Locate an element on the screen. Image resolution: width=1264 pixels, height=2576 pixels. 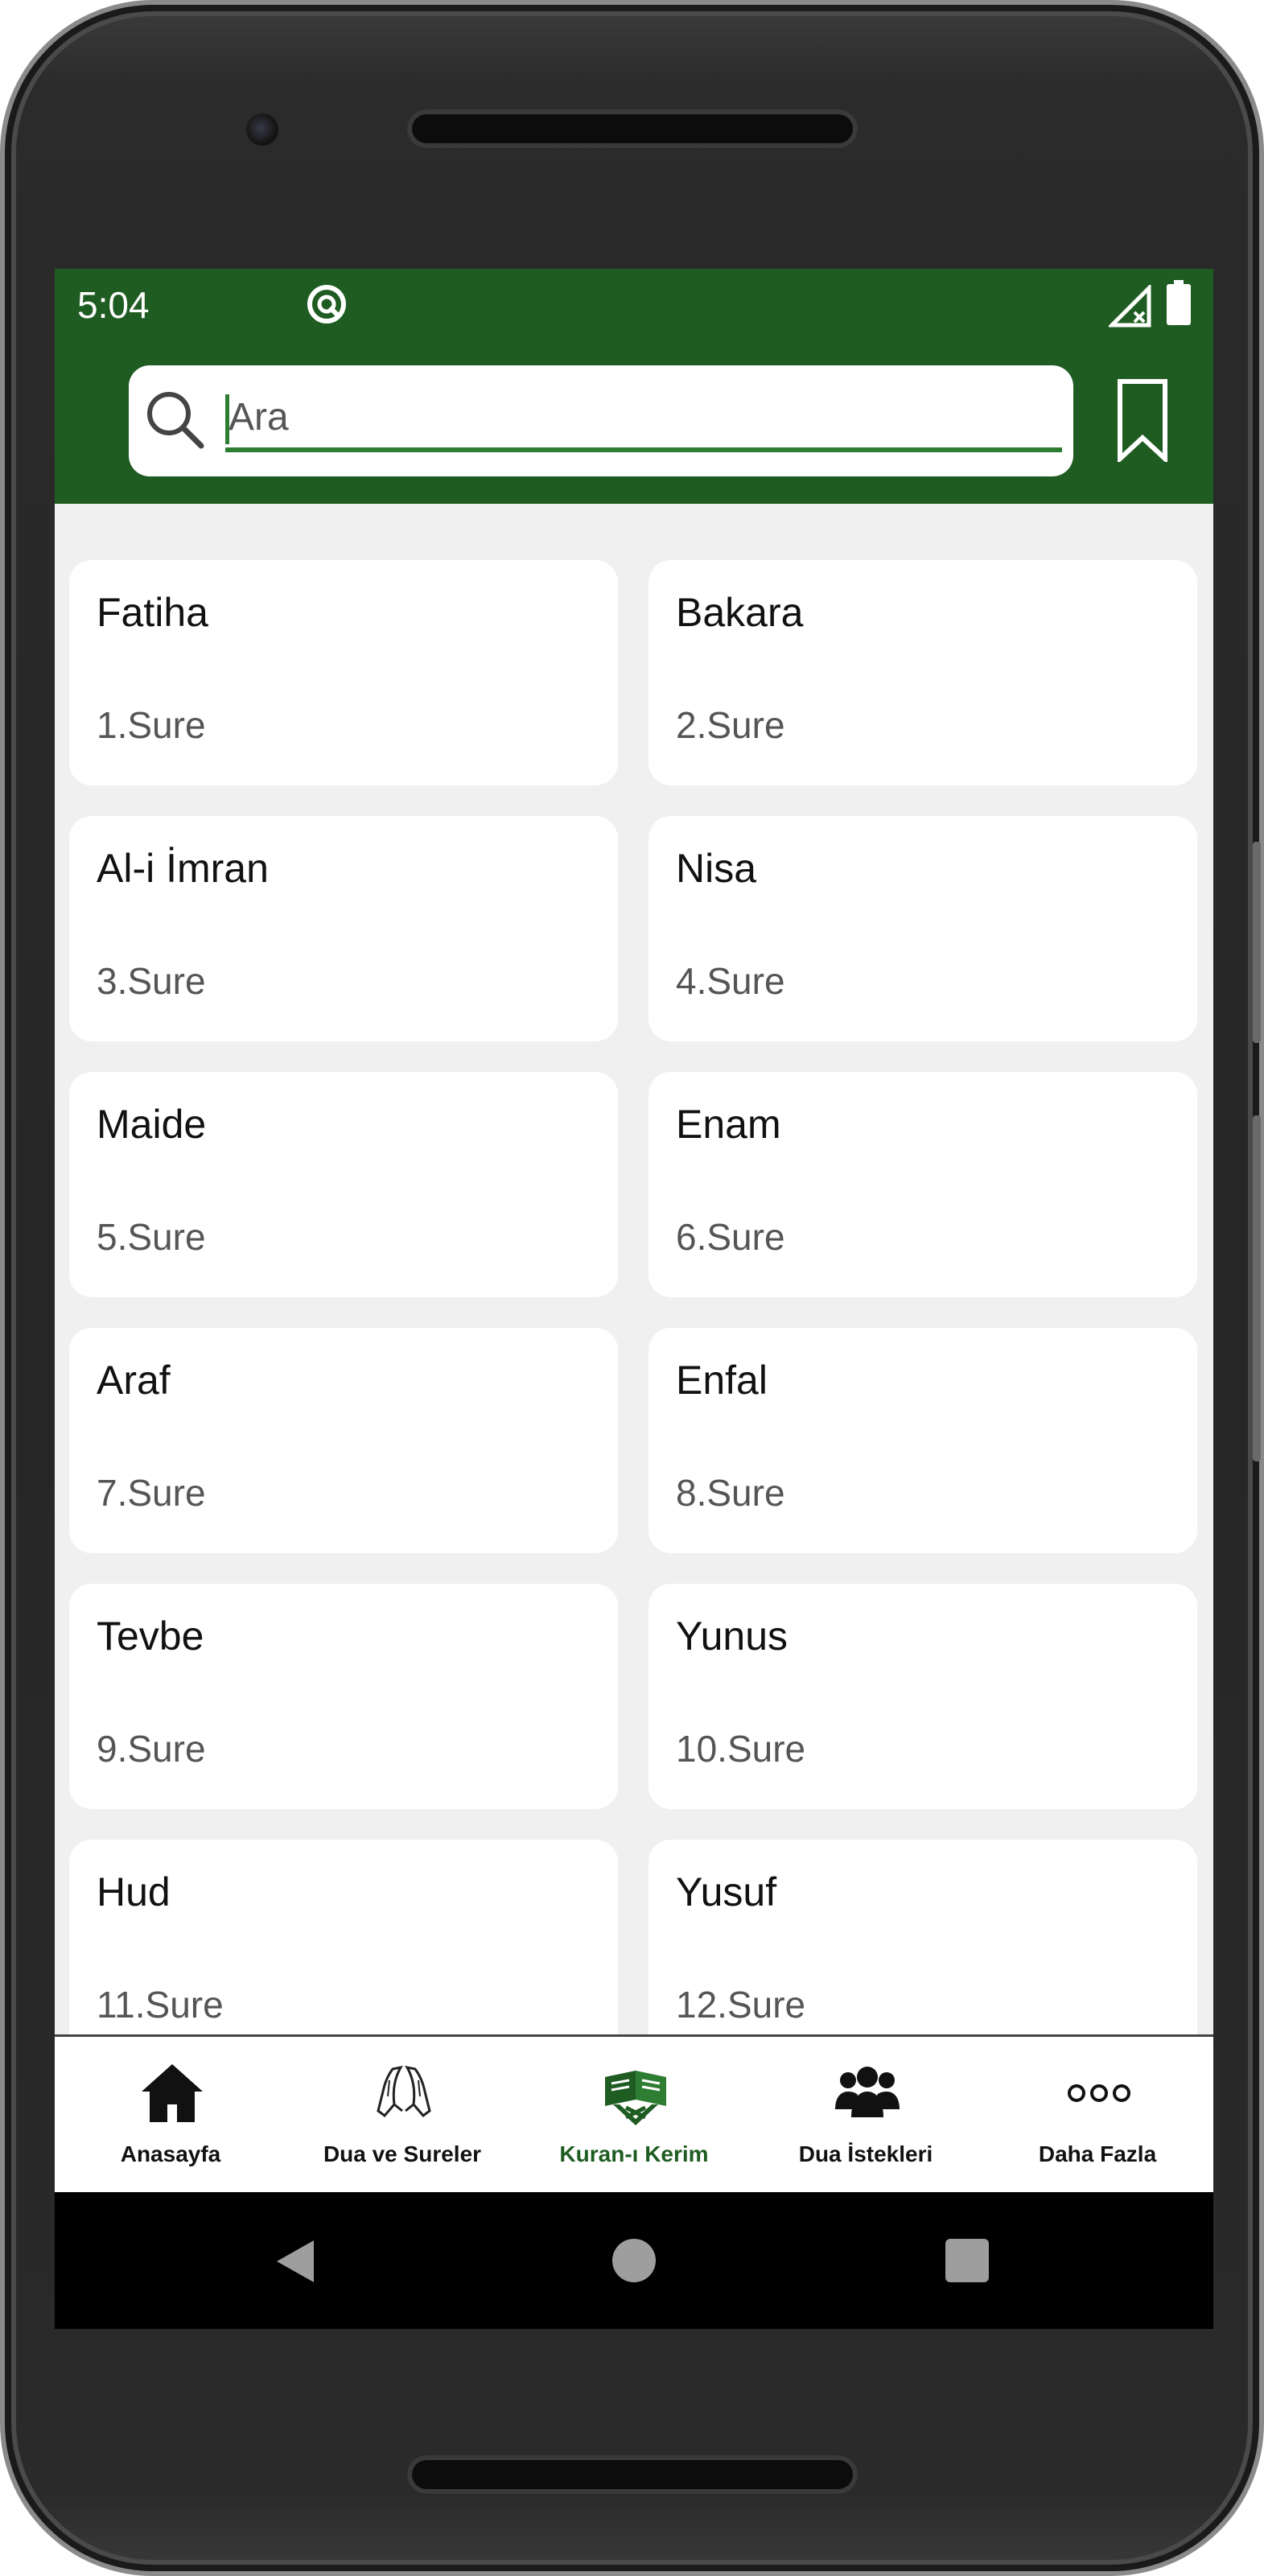
bottom-speaker is located at coordinates (633, 2474).